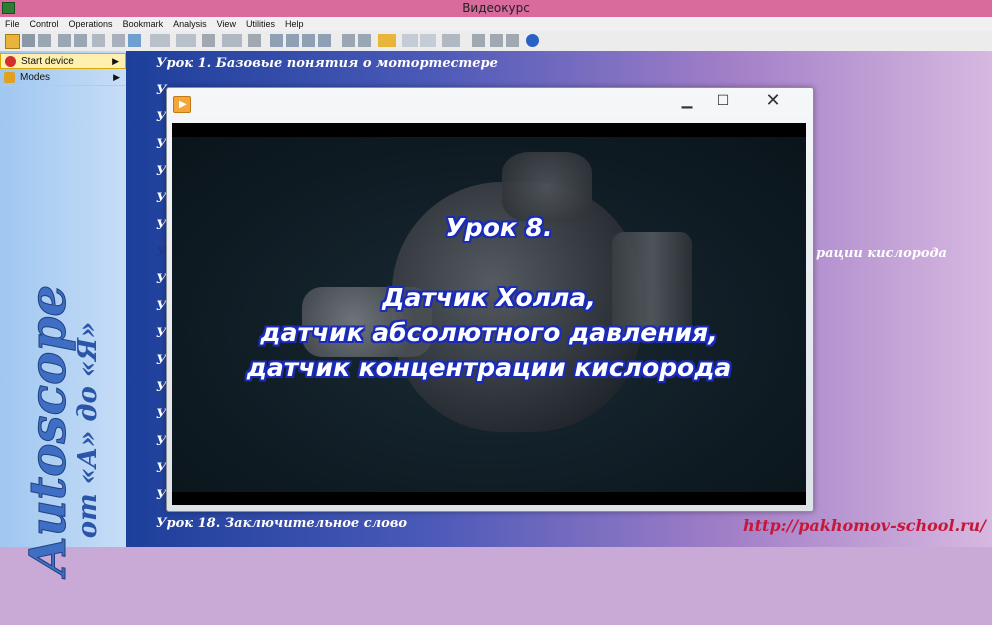  What do you see at coordinates (281, 523) in the screenshot?
I see `lesson-18: Урок 18. Заключительное слово` at bounding box center [281, 523].